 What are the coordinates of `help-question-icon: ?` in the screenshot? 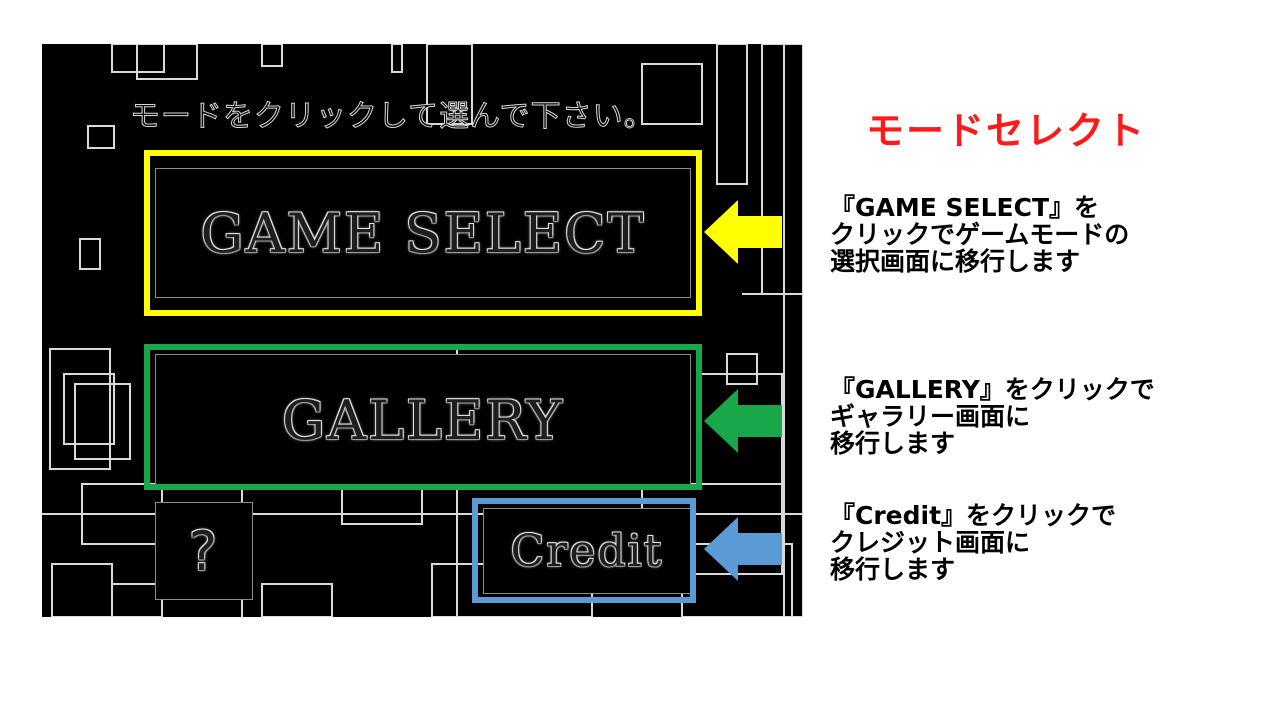 It's located at (204, 551).